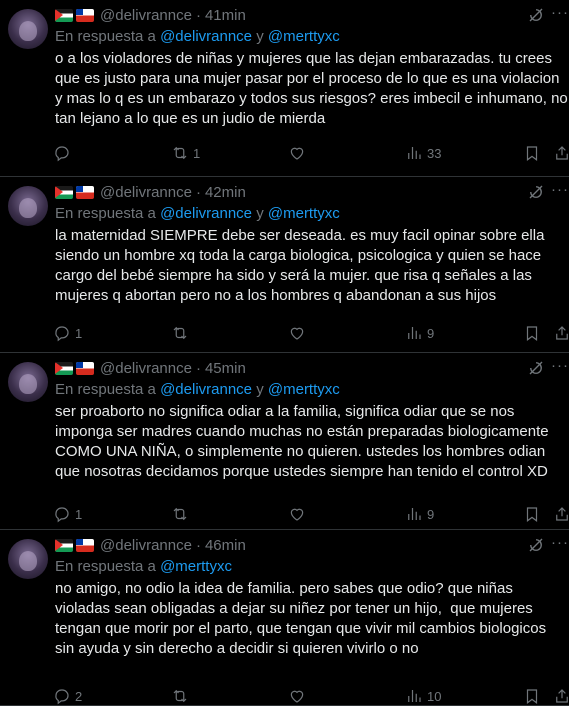  I want to click on timestamp: 41min, so click(225, 15).